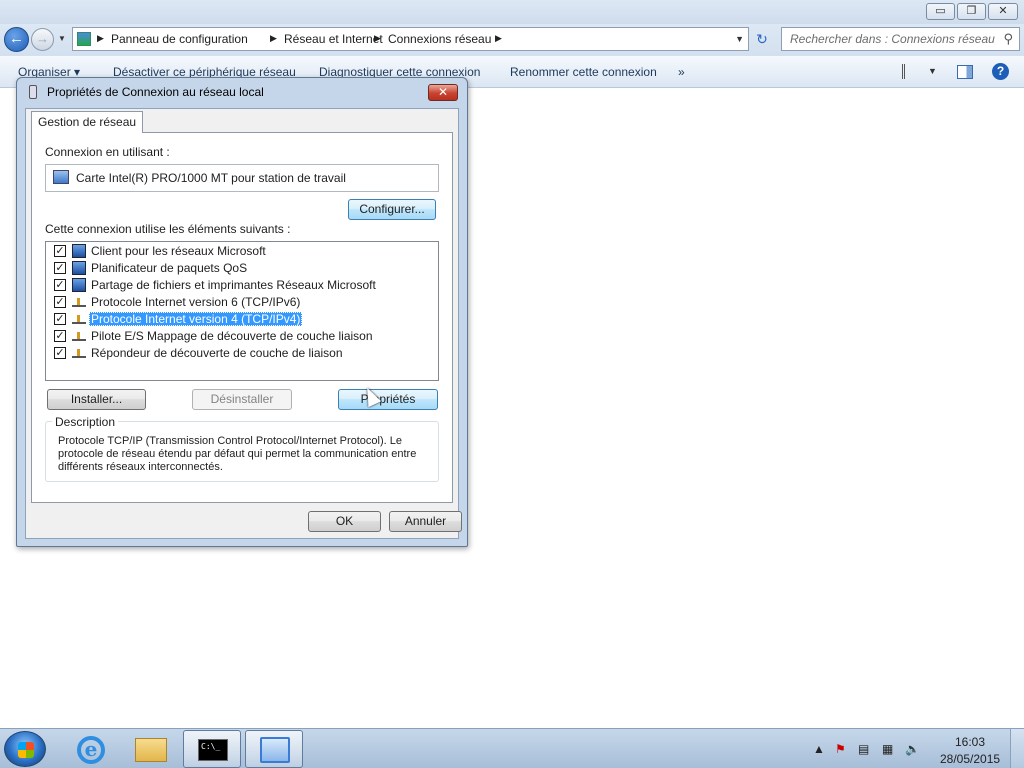  What do you see at coordinates (33, 92) in the screenshot?
I see `network-connection-icon` at bounding box center [33, 92].